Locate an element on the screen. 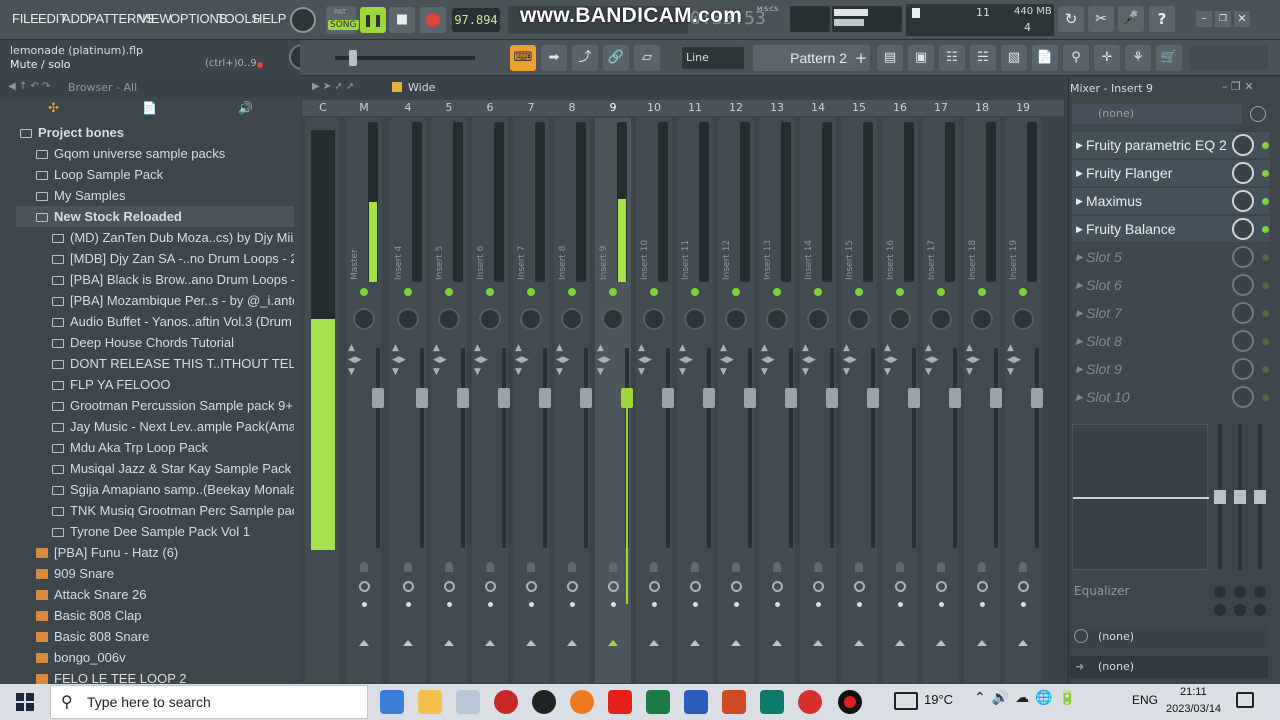  windows-start-icon is located at coordinates (25, 702).